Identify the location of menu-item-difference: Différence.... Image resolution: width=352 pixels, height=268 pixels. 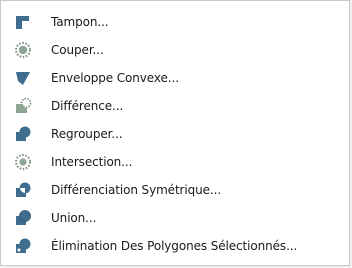
(175, 106).